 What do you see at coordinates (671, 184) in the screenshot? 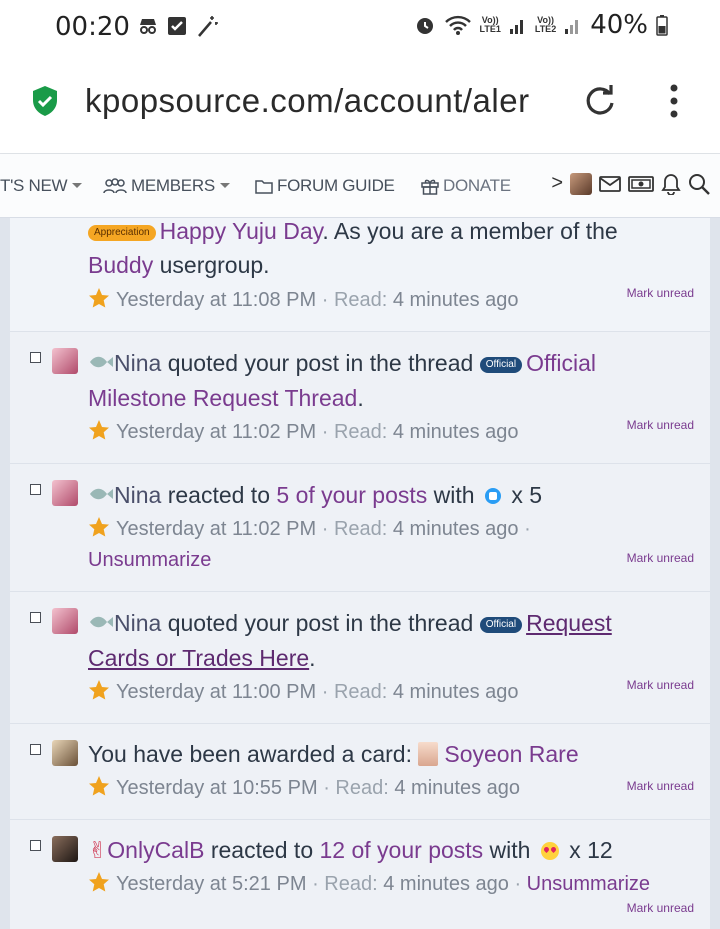
I see `bell-icon` at bounding box center [671, 184].